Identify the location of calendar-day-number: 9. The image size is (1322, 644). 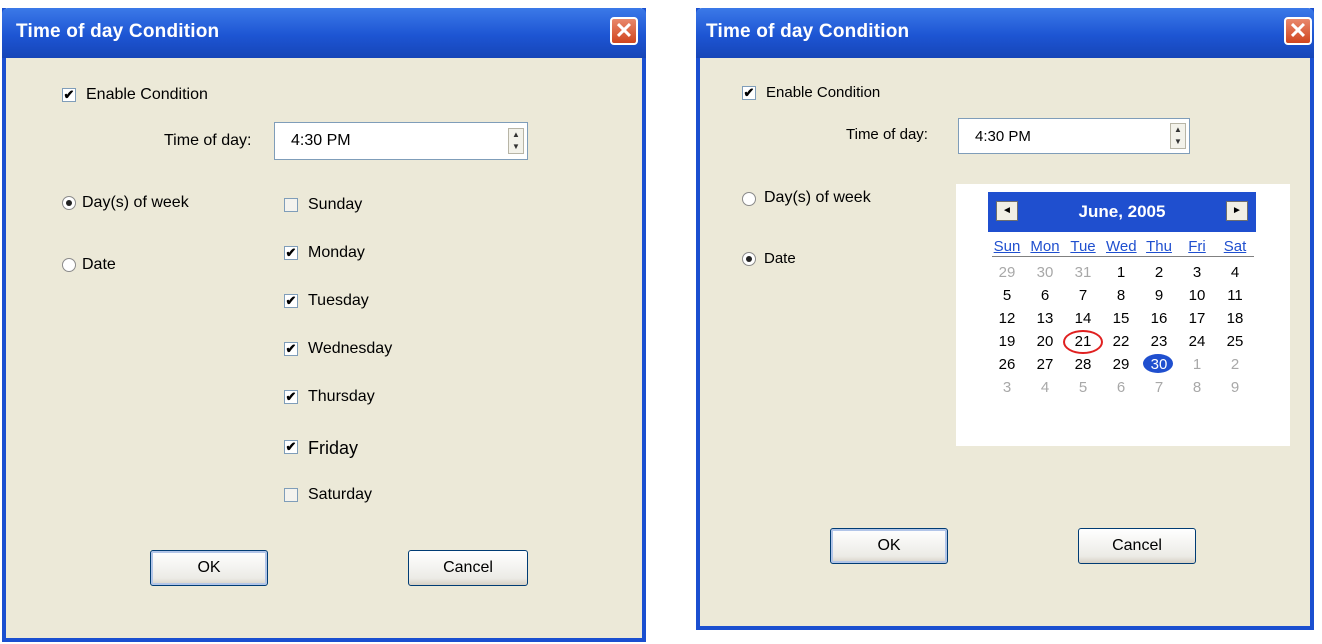
(1159, 295).